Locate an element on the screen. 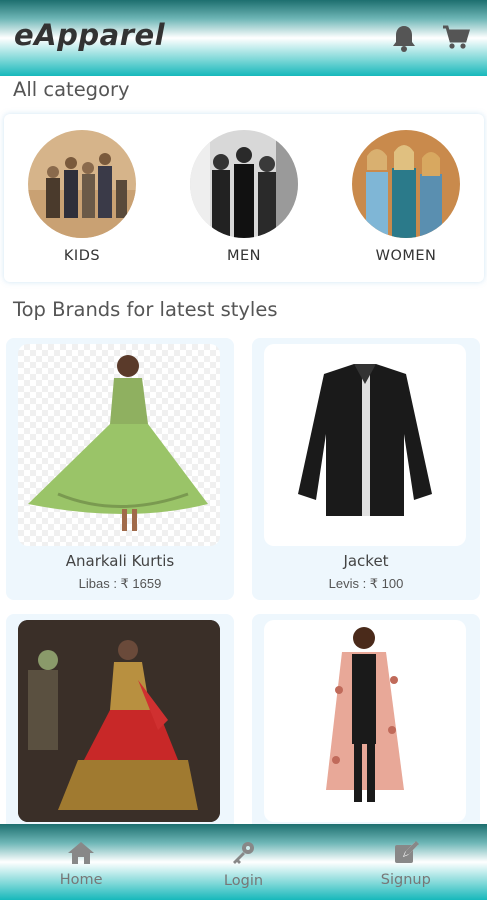 The width and height of the screenshot is (487, 900). nav-login: Login is located at coordinates (243, 862).